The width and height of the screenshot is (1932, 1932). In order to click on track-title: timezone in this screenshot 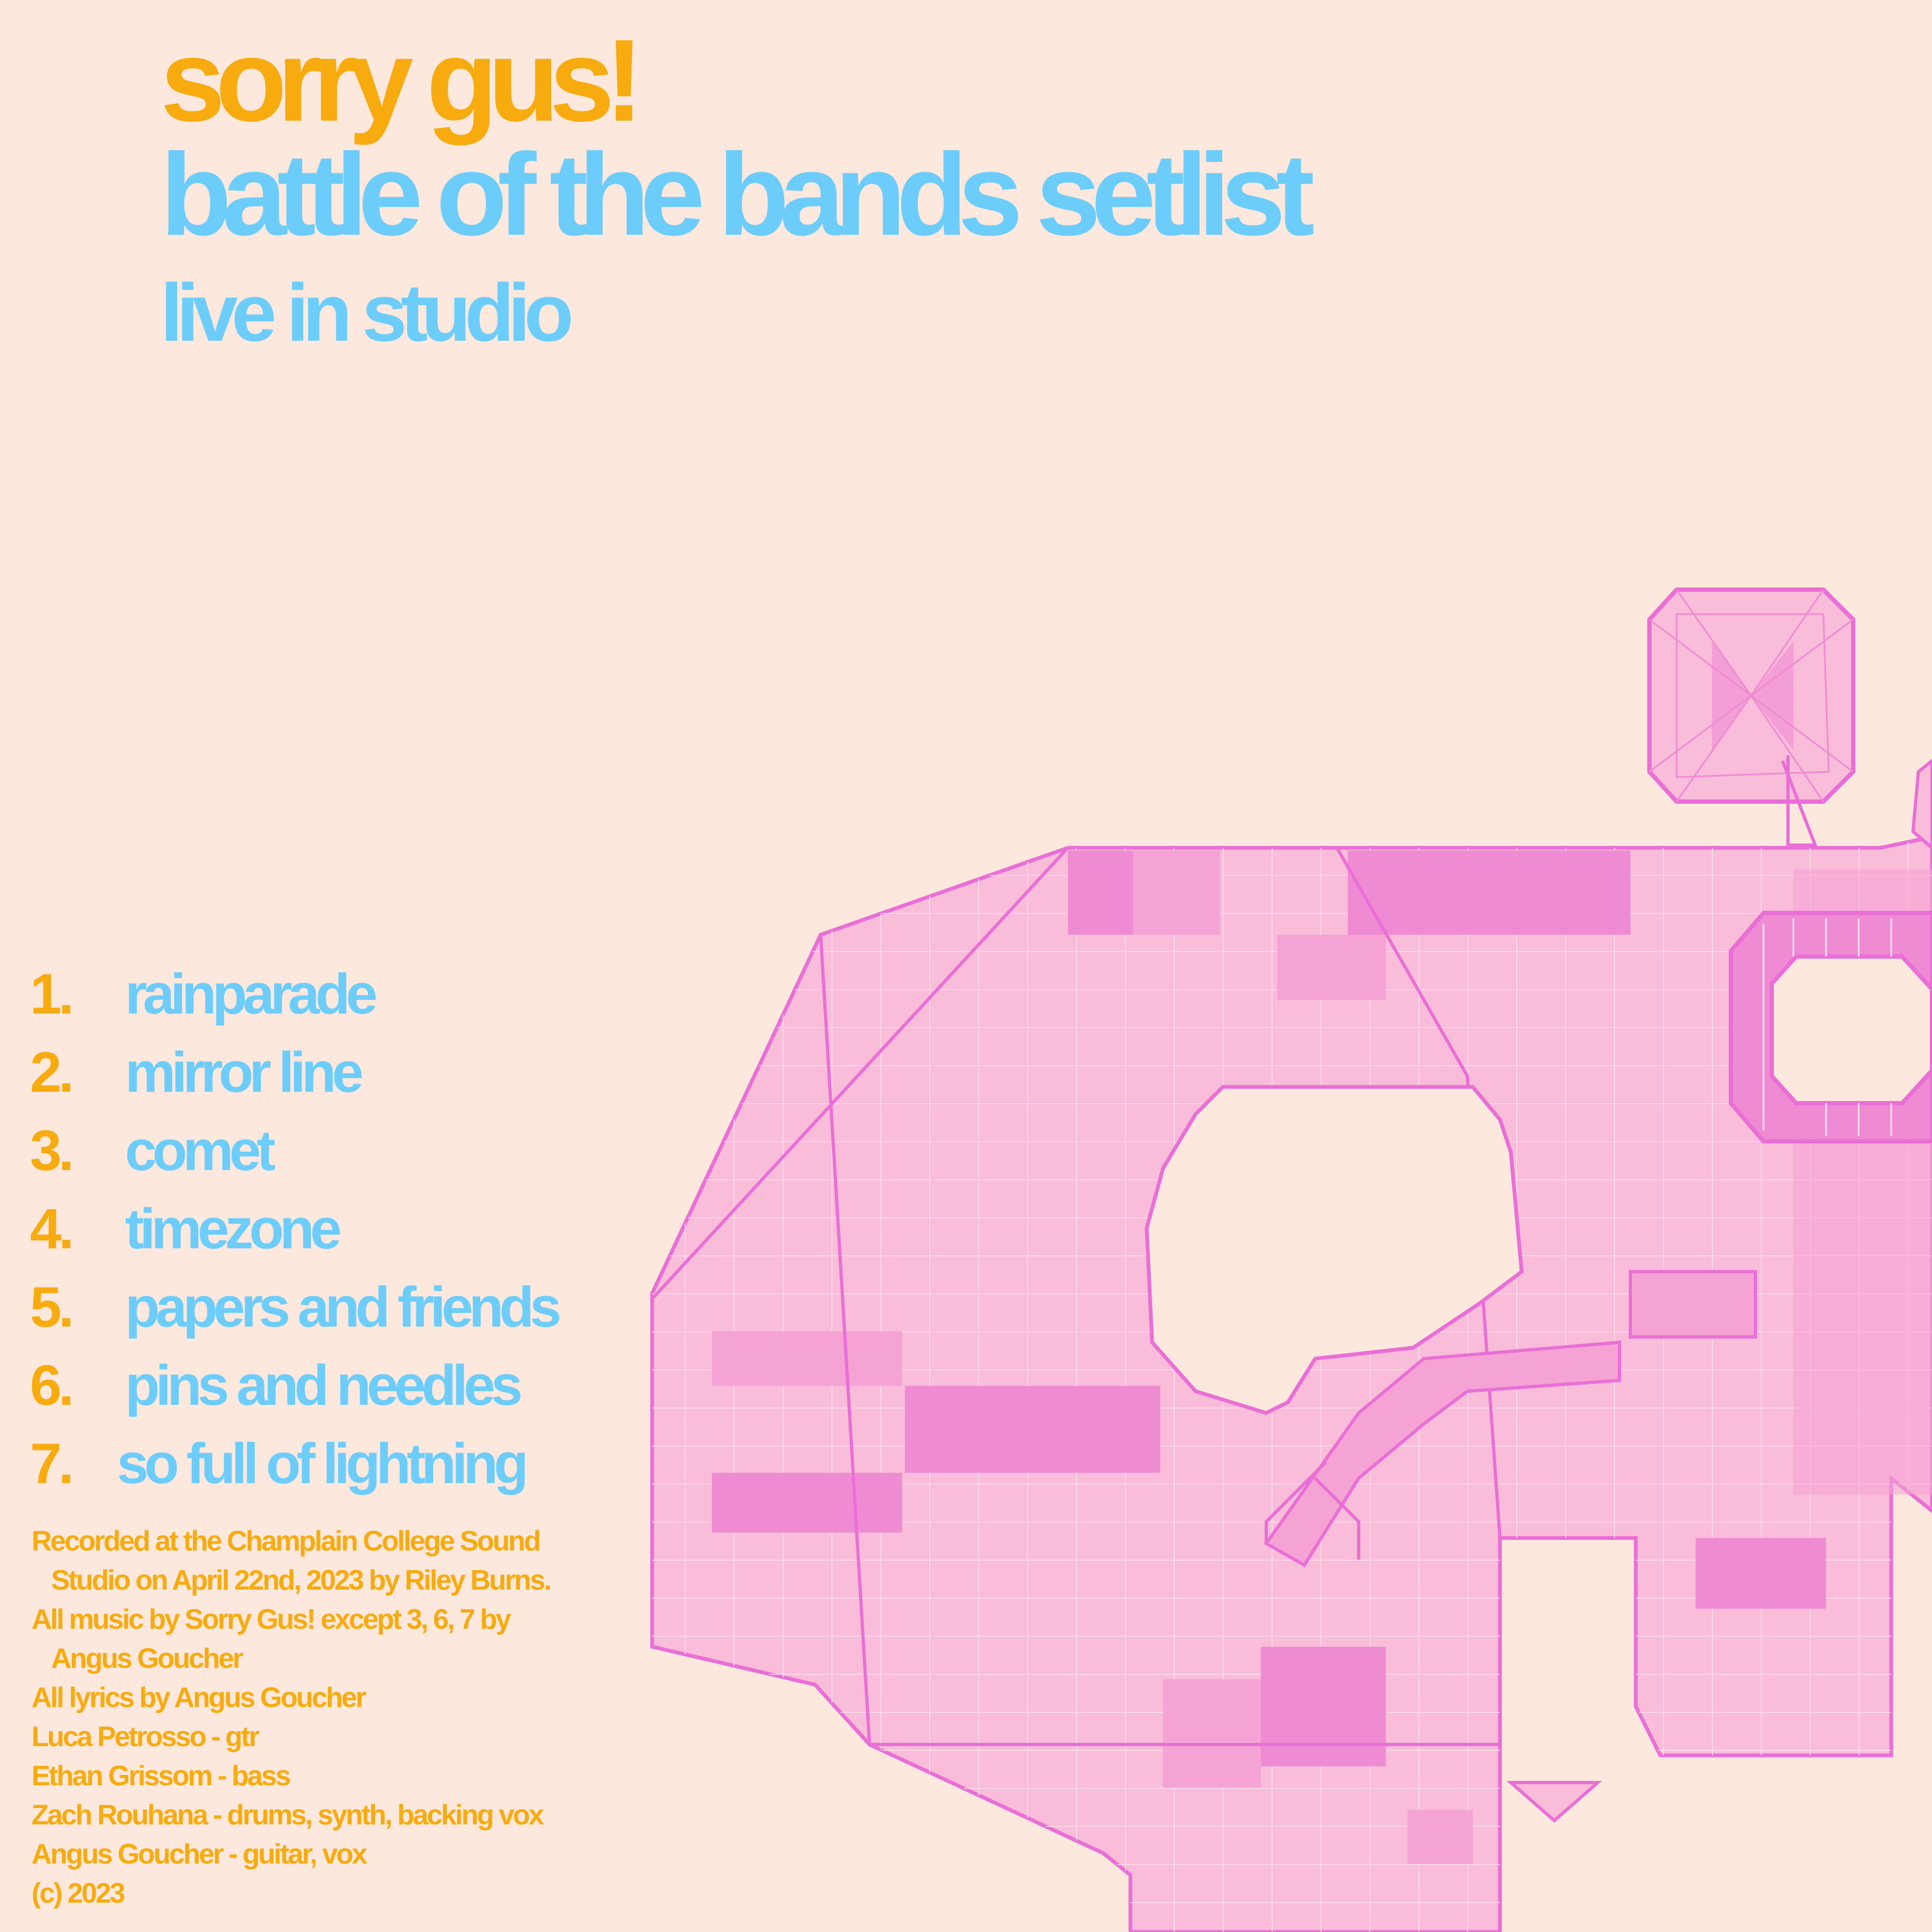, I will do `click(233, 1229)`.